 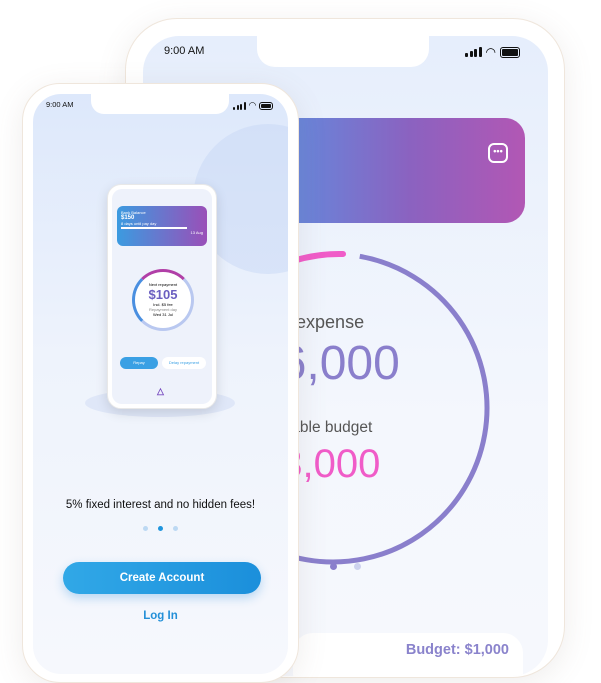 I want to click on mini-logo-icon: △, so click(x=160, y=391).